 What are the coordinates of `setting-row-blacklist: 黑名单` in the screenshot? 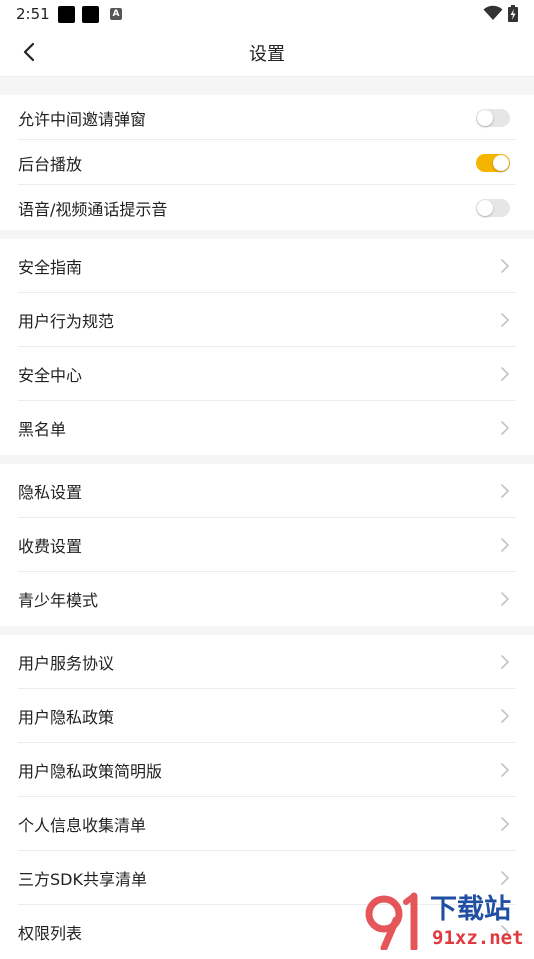 It's located at (267, 428).